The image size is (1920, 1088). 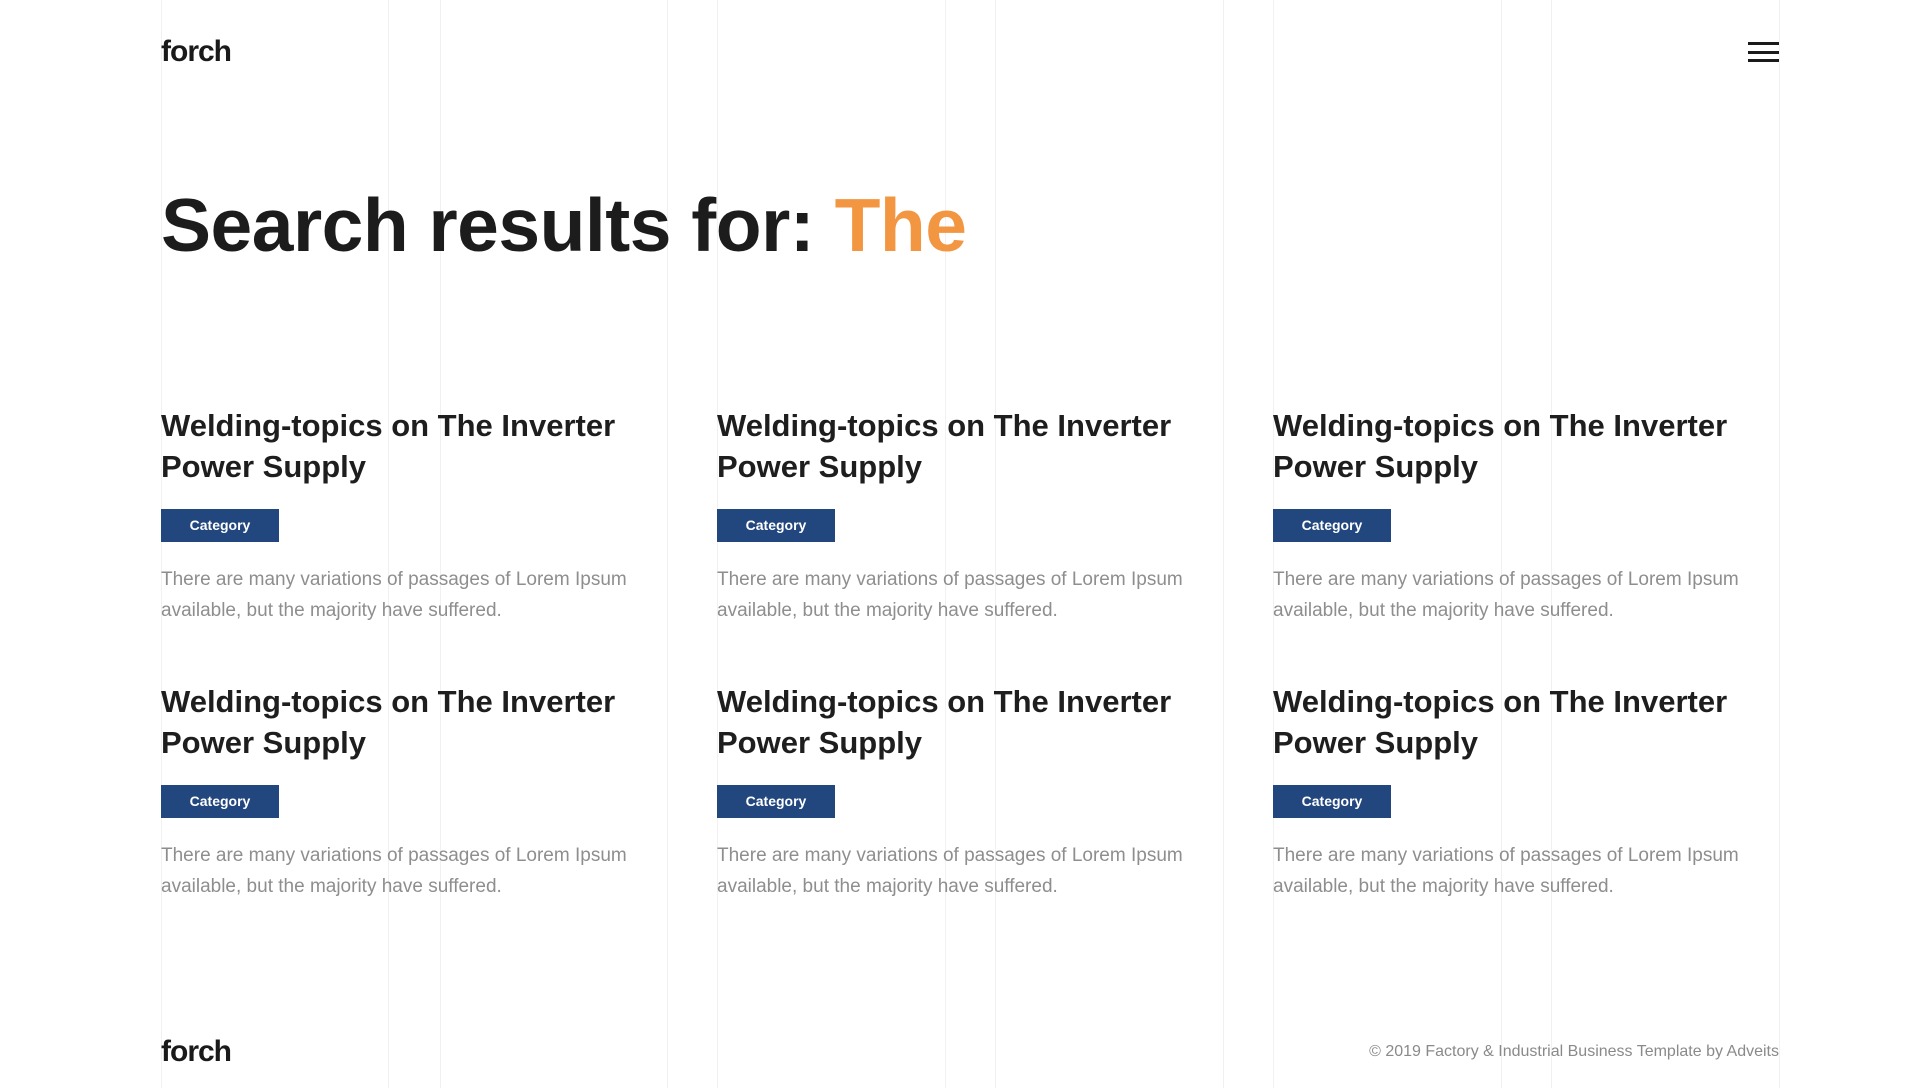 I want to click on search-results-title: Search results for: The, so click(x=564, y=225).